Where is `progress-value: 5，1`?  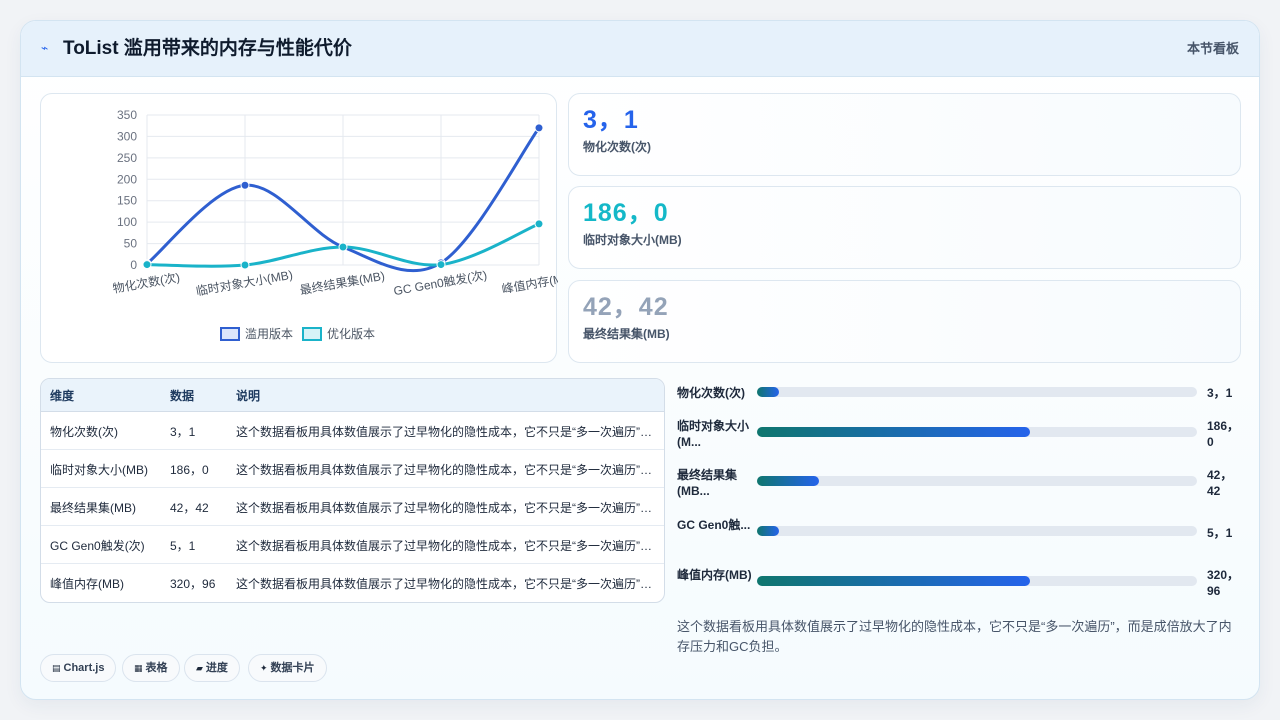
progress-value: 5，1 is located at coordinates (1220, 533).